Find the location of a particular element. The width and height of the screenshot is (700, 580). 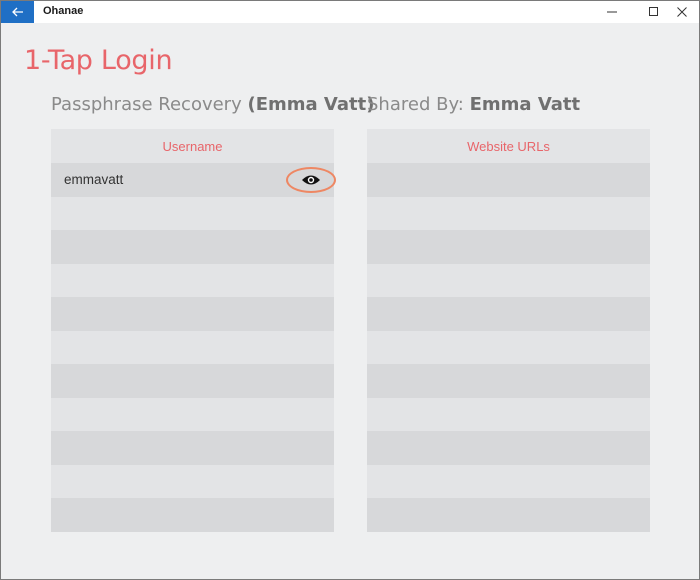

username-value: emmavatt is located at coordinates (94, 180).